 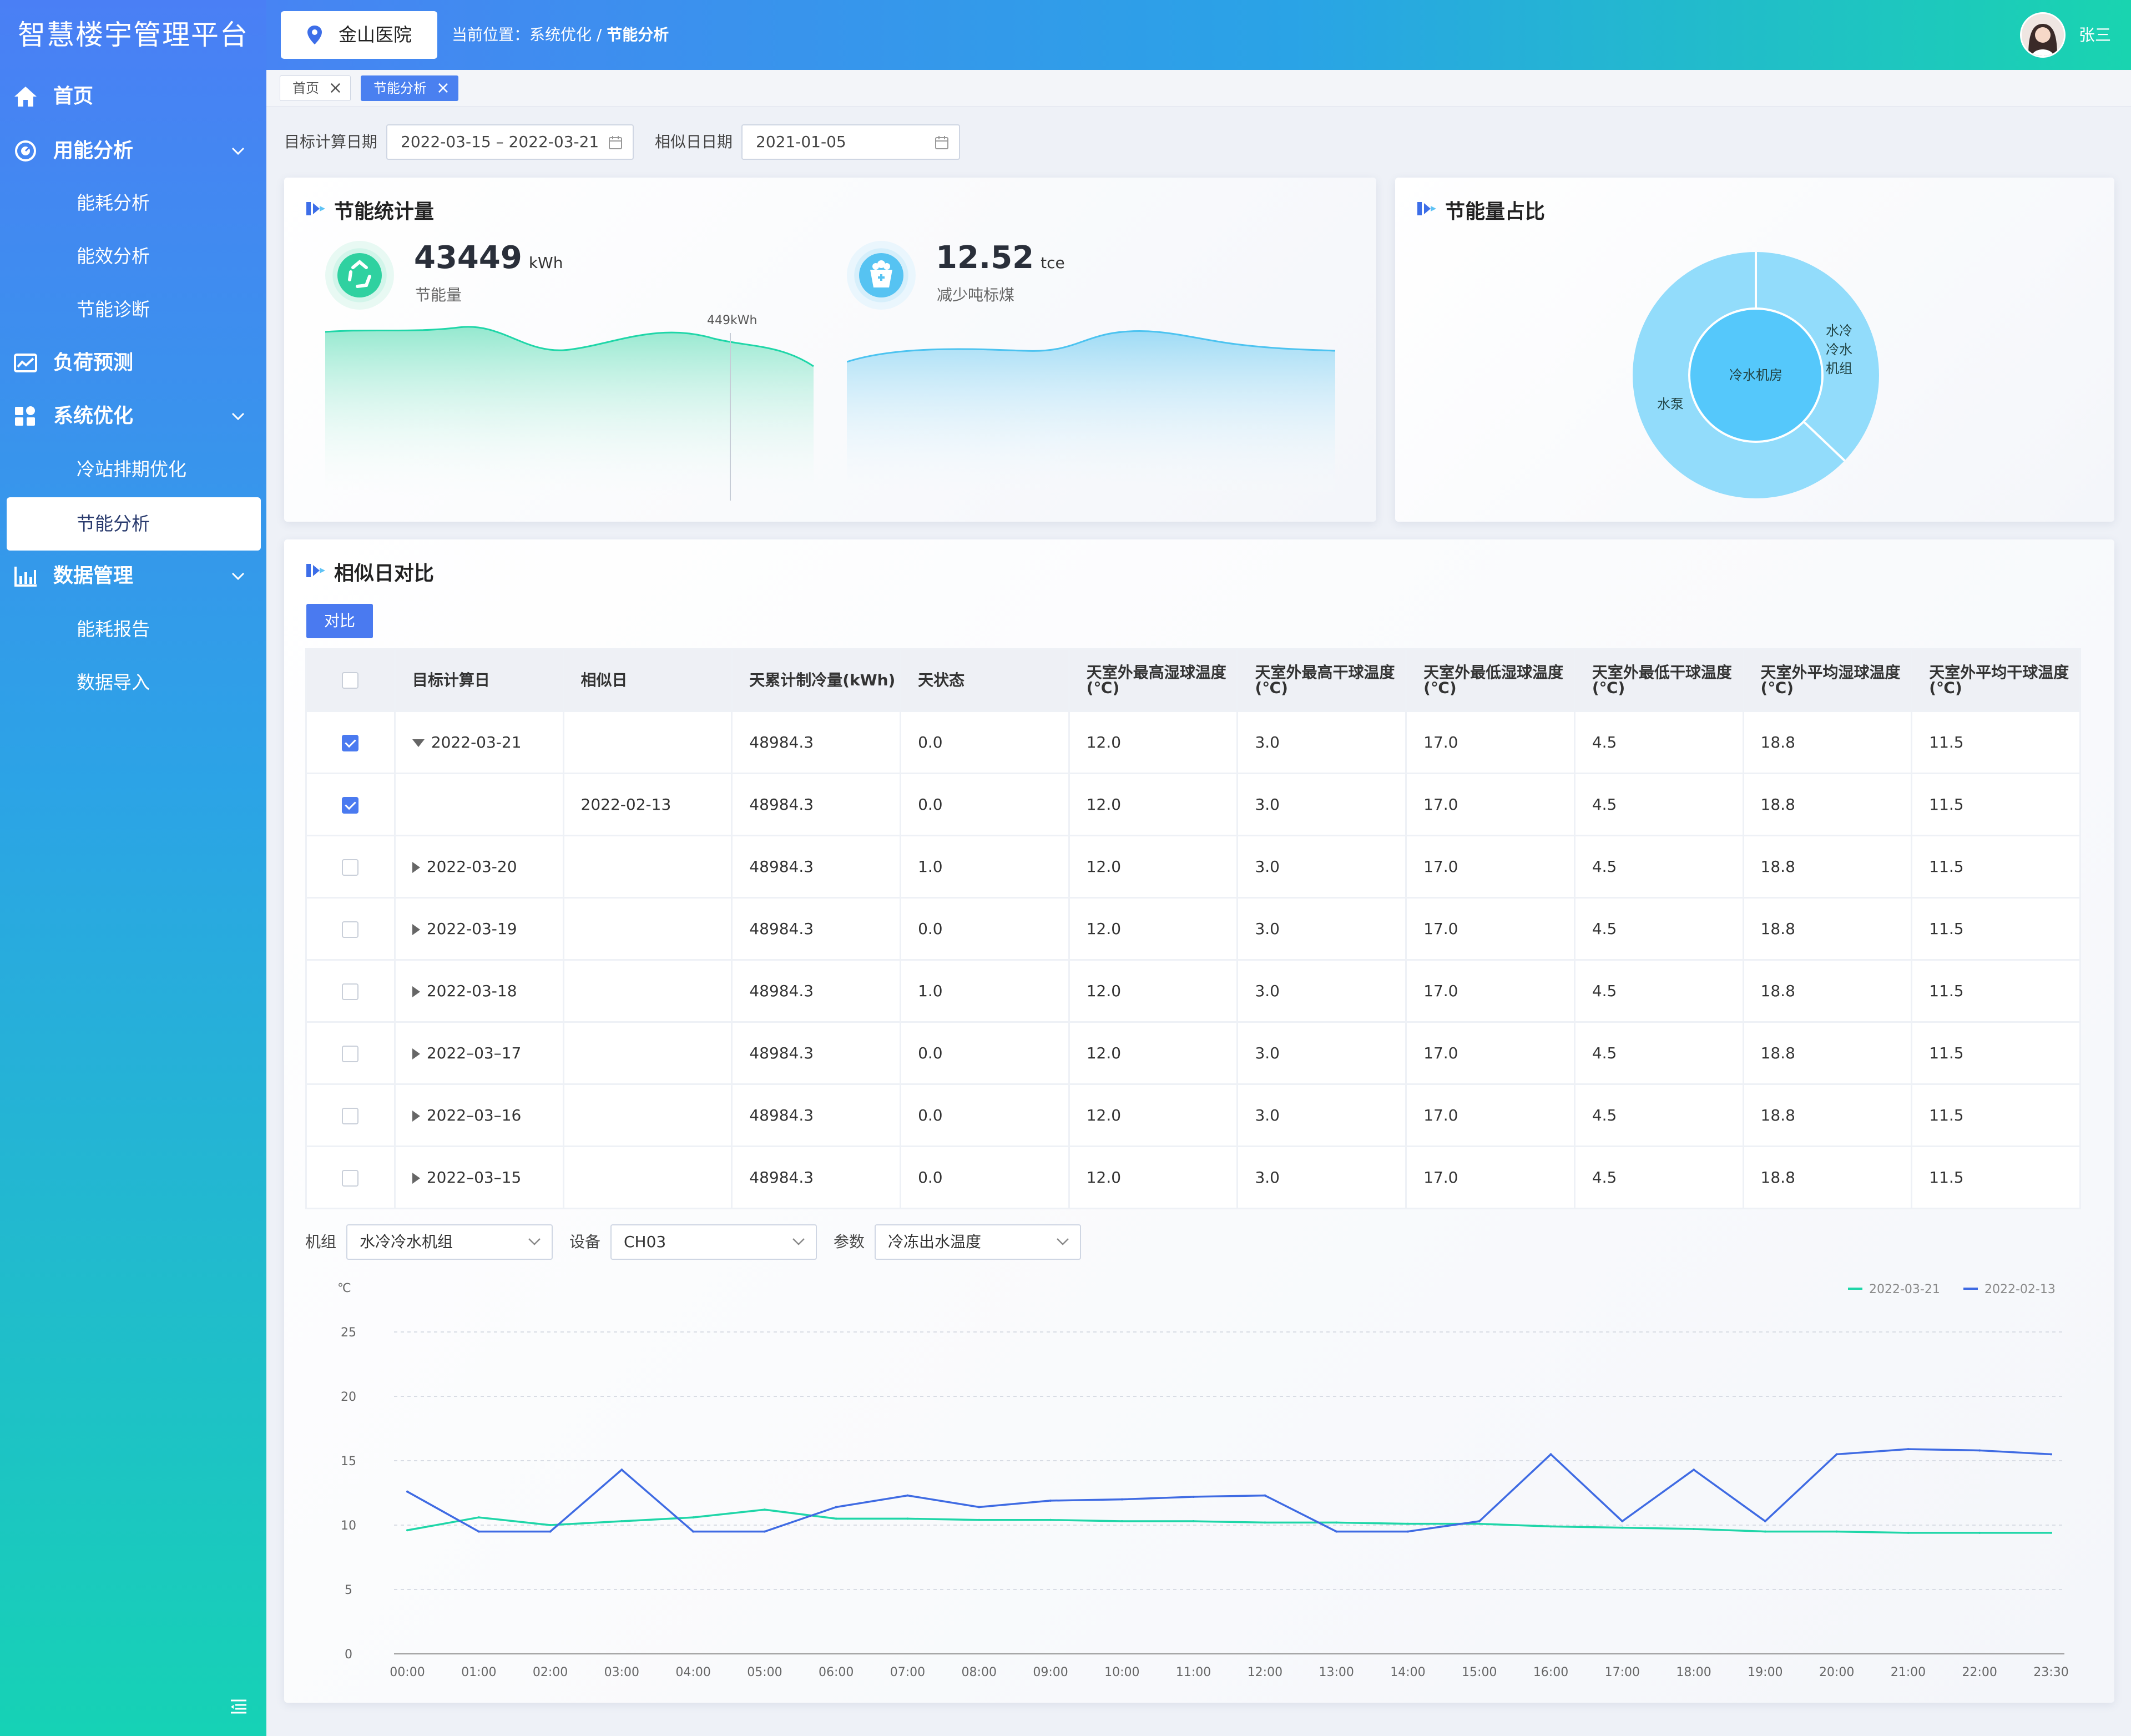 What do you see at coordinates (348, 1333) in the screenshot?
I see `y-tick-label: 25` at bounding box center [348, 1333].